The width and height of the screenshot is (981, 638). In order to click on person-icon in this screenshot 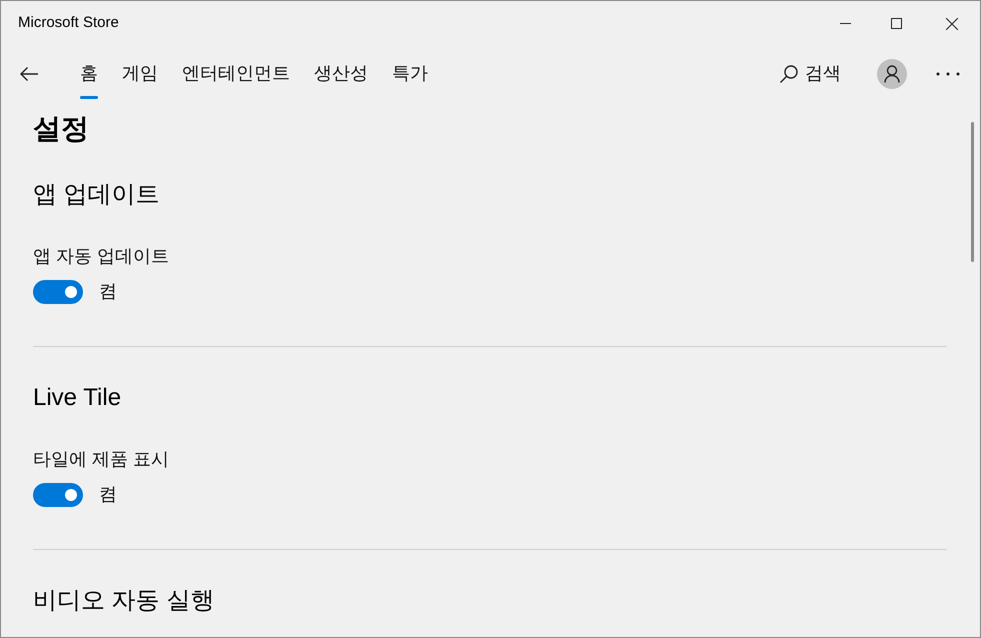, I will do `click(892, 73)`.